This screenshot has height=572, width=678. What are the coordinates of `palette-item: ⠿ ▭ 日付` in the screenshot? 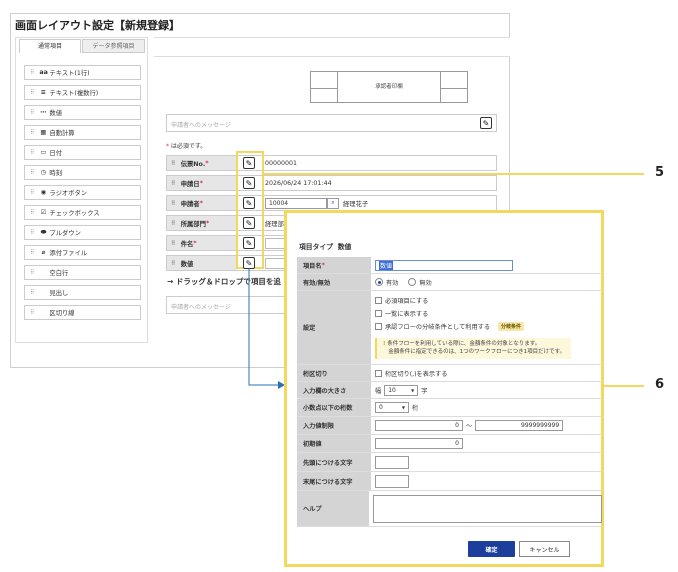 It's located at (82, 152).